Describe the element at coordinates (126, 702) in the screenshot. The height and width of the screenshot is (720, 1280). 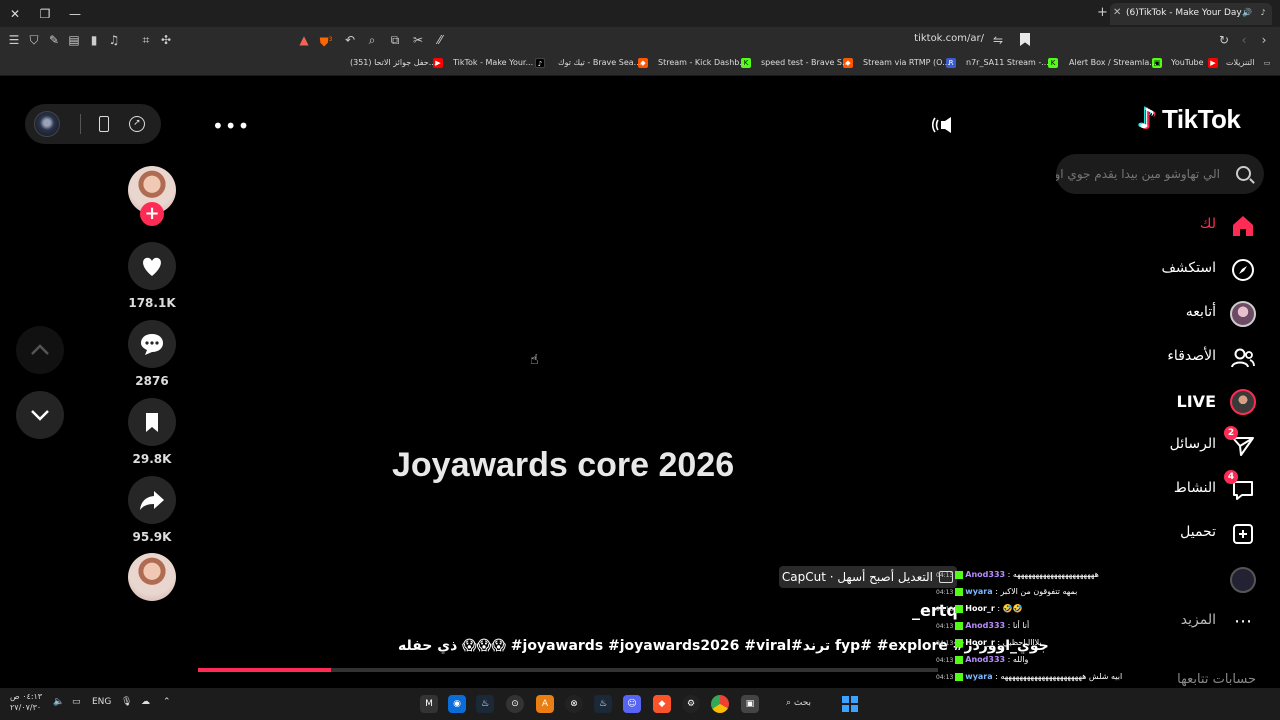
I see `microphone-tray-icon: 🎙` at that location.